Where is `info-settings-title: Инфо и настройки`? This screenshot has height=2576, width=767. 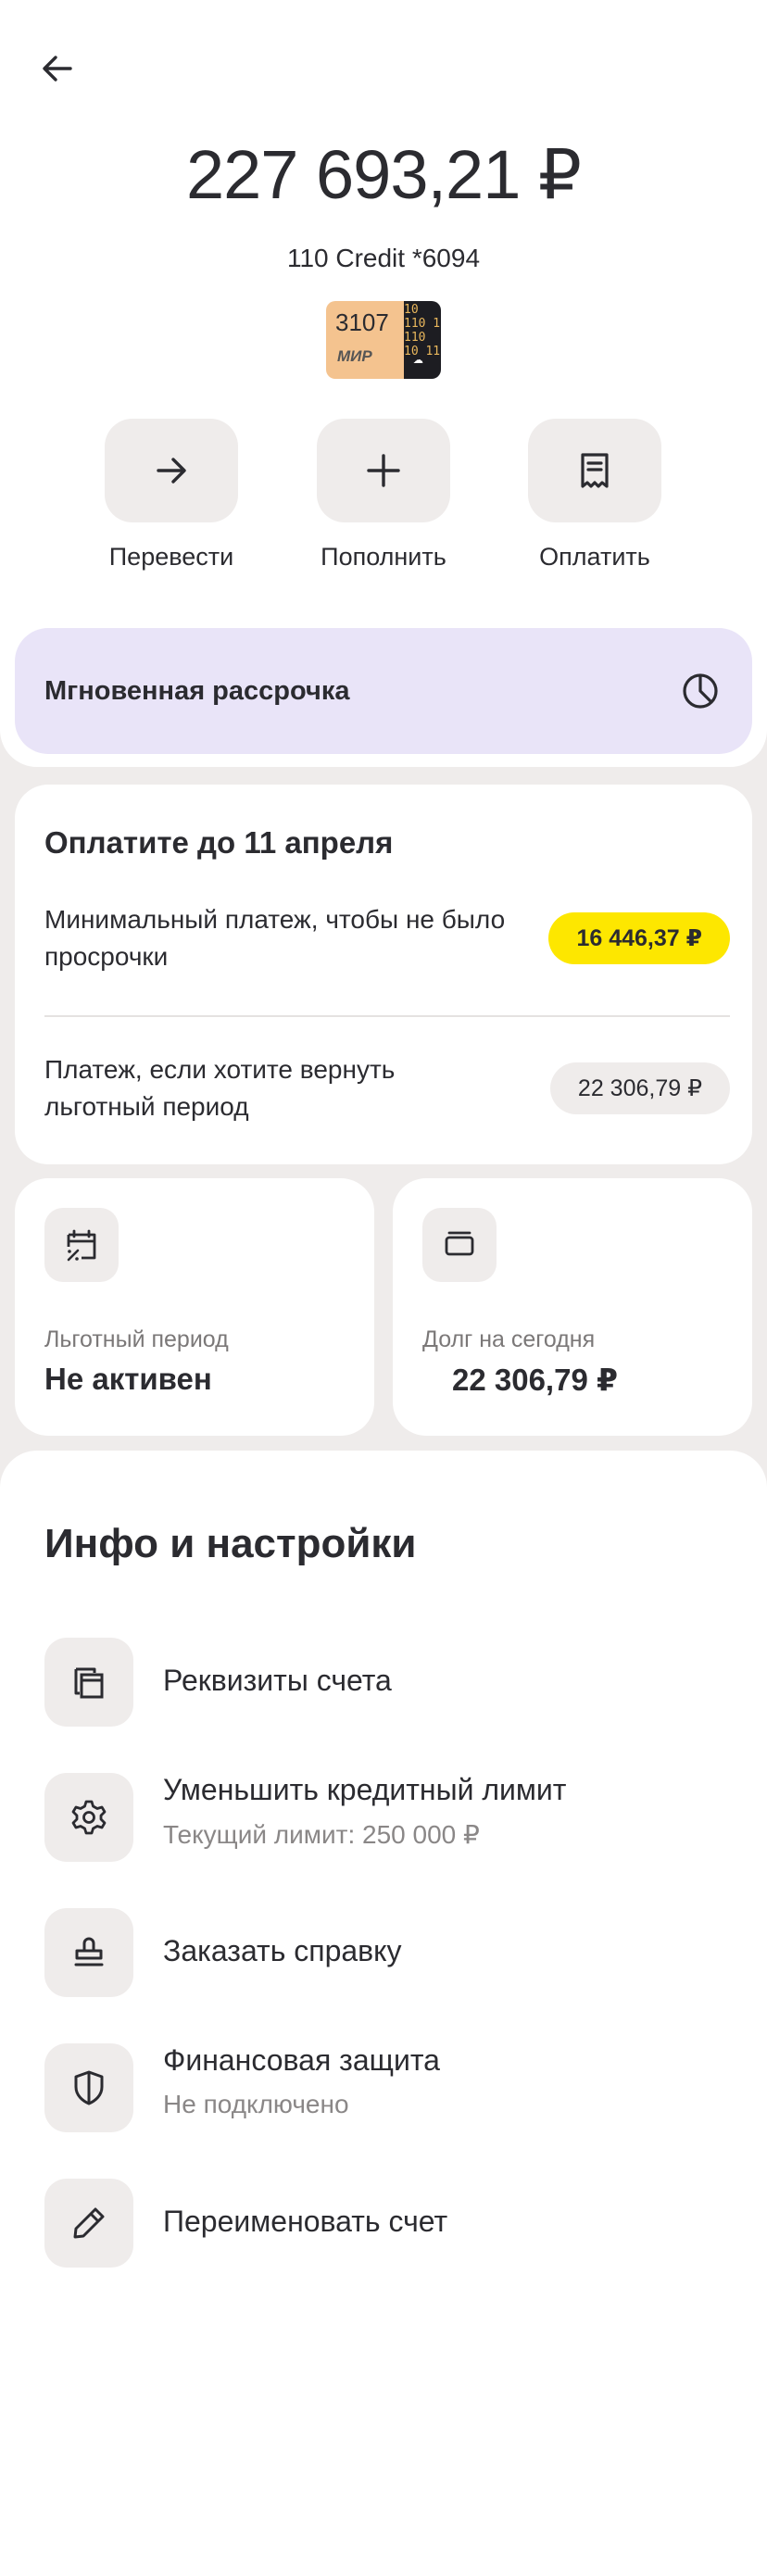
info-settings-title: Инфо и настройки is located at coordinates (230, 1543).